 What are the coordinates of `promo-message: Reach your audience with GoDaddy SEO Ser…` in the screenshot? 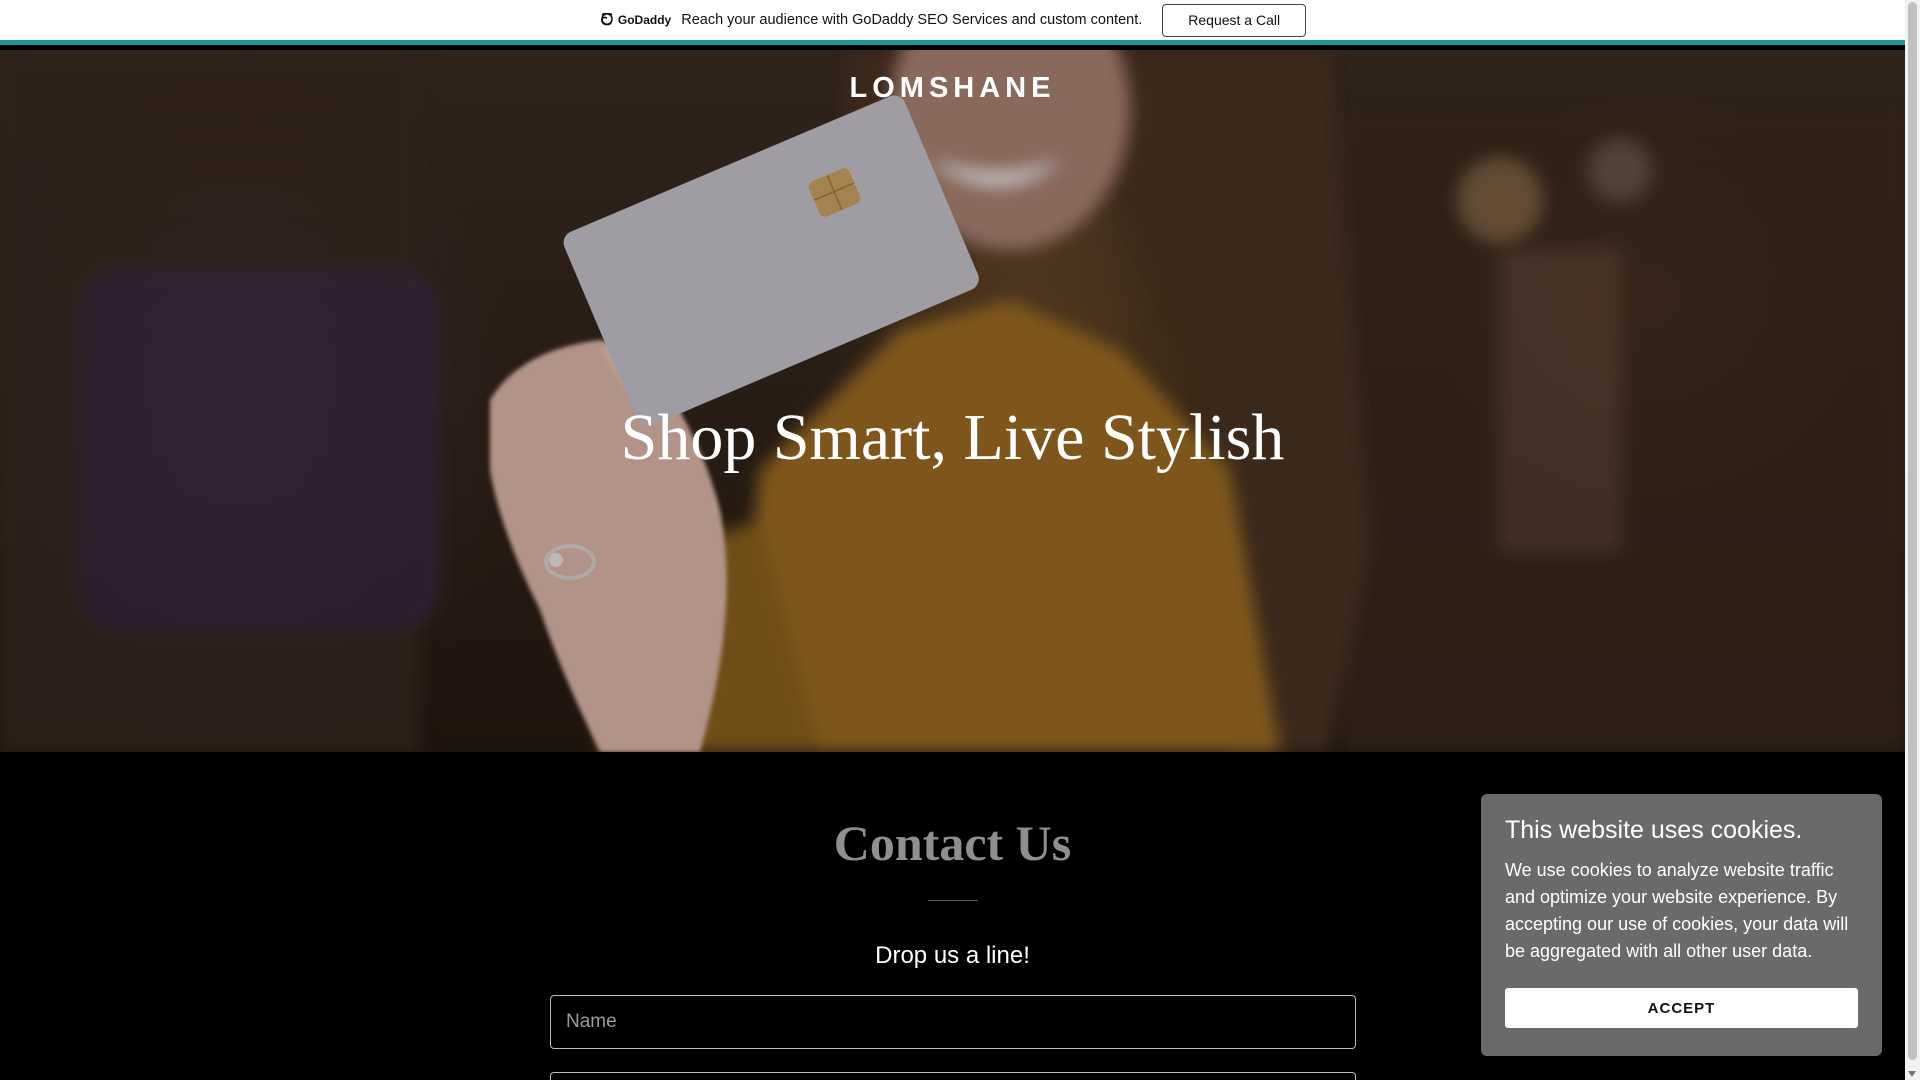 It's located at (912, 20).